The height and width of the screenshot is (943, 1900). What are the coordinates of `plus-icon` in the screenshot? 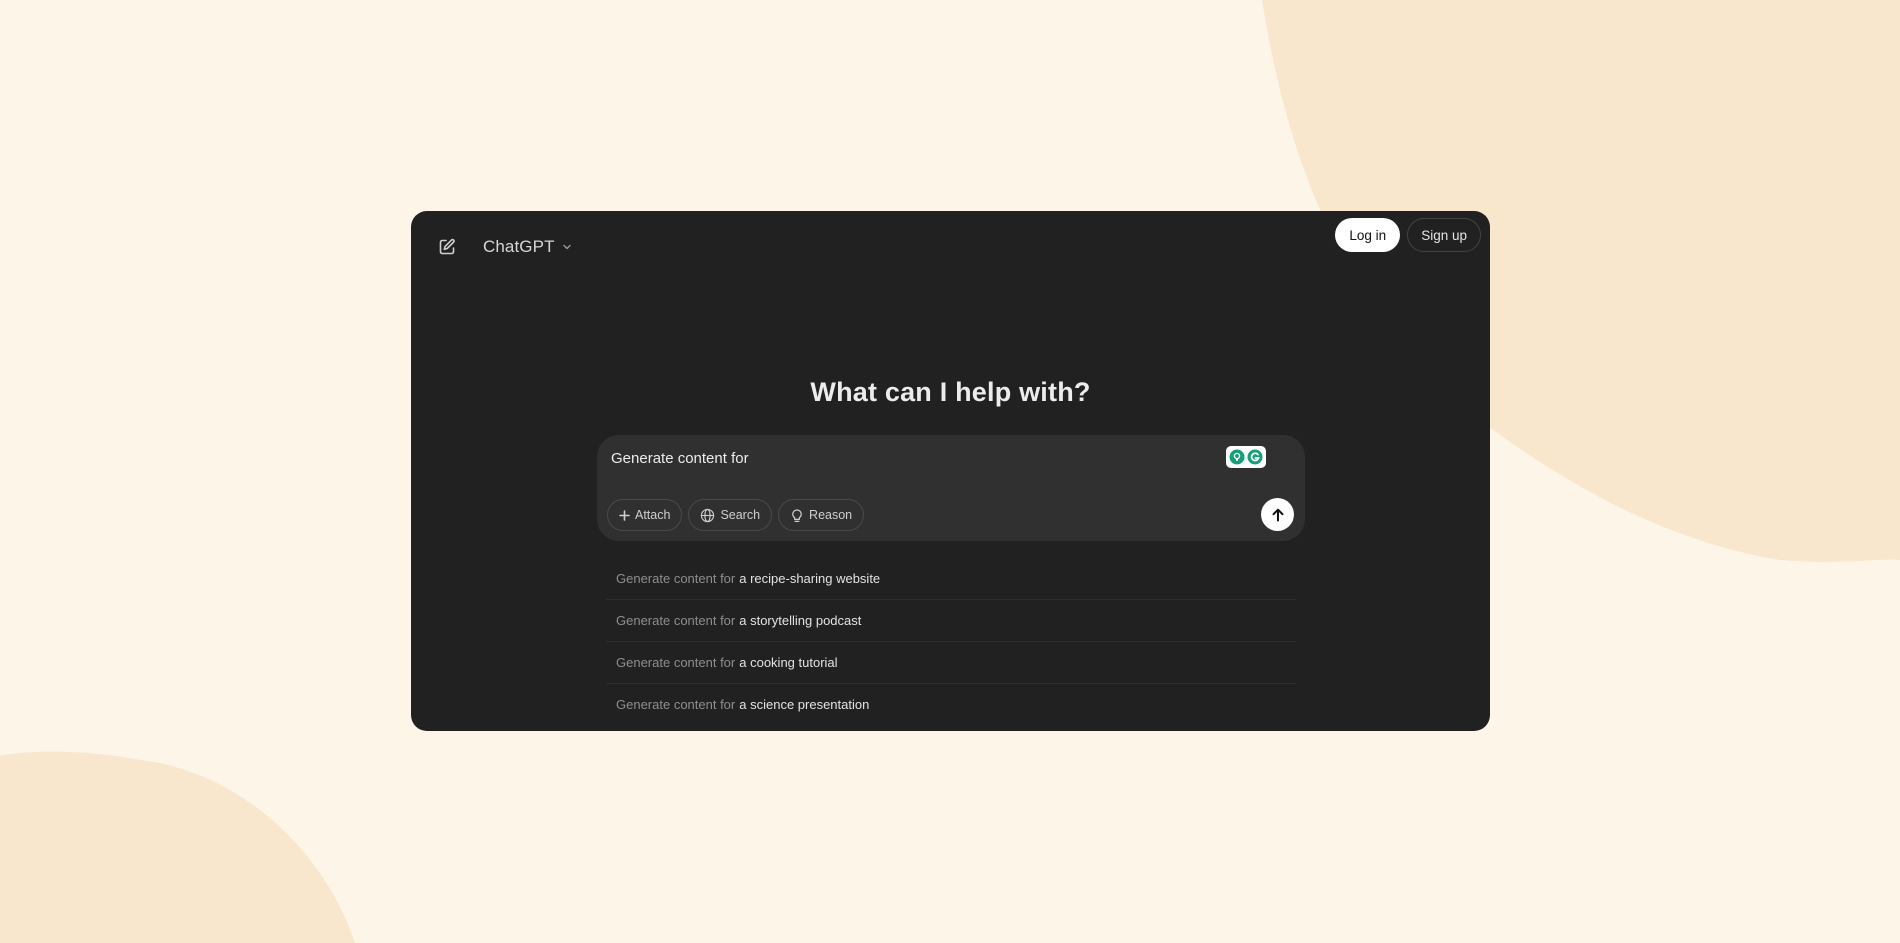 It's located at (624, 515).